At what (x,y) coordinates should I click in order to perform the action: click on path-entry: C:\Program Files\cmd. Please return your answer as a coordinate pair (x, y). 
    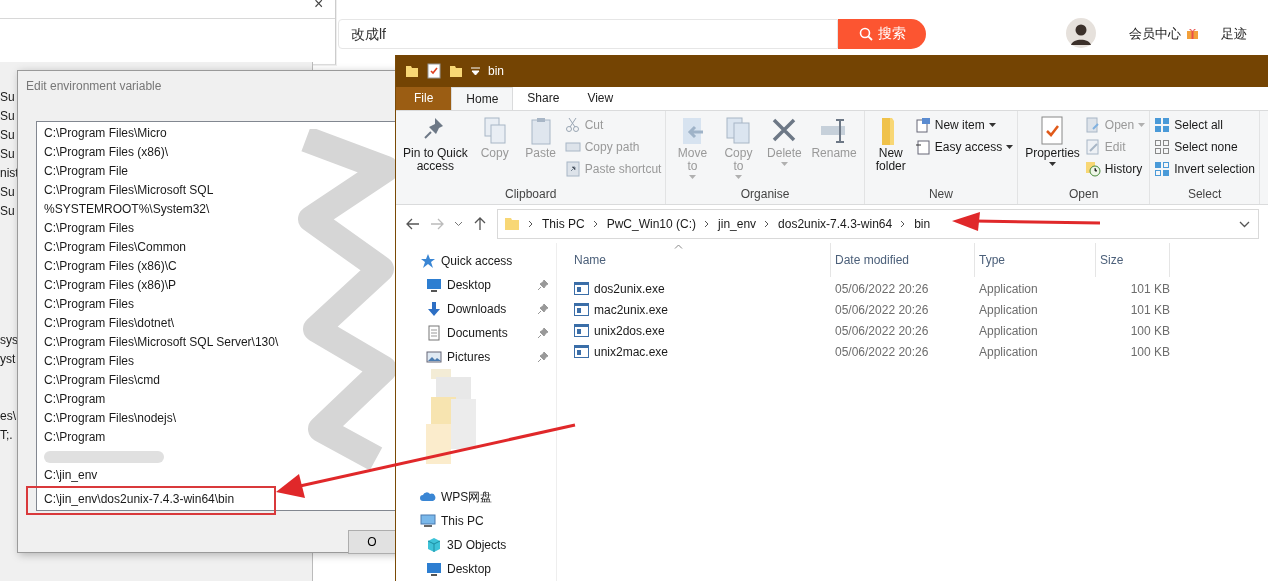
    Looking at the image, I should click on (100, 380).